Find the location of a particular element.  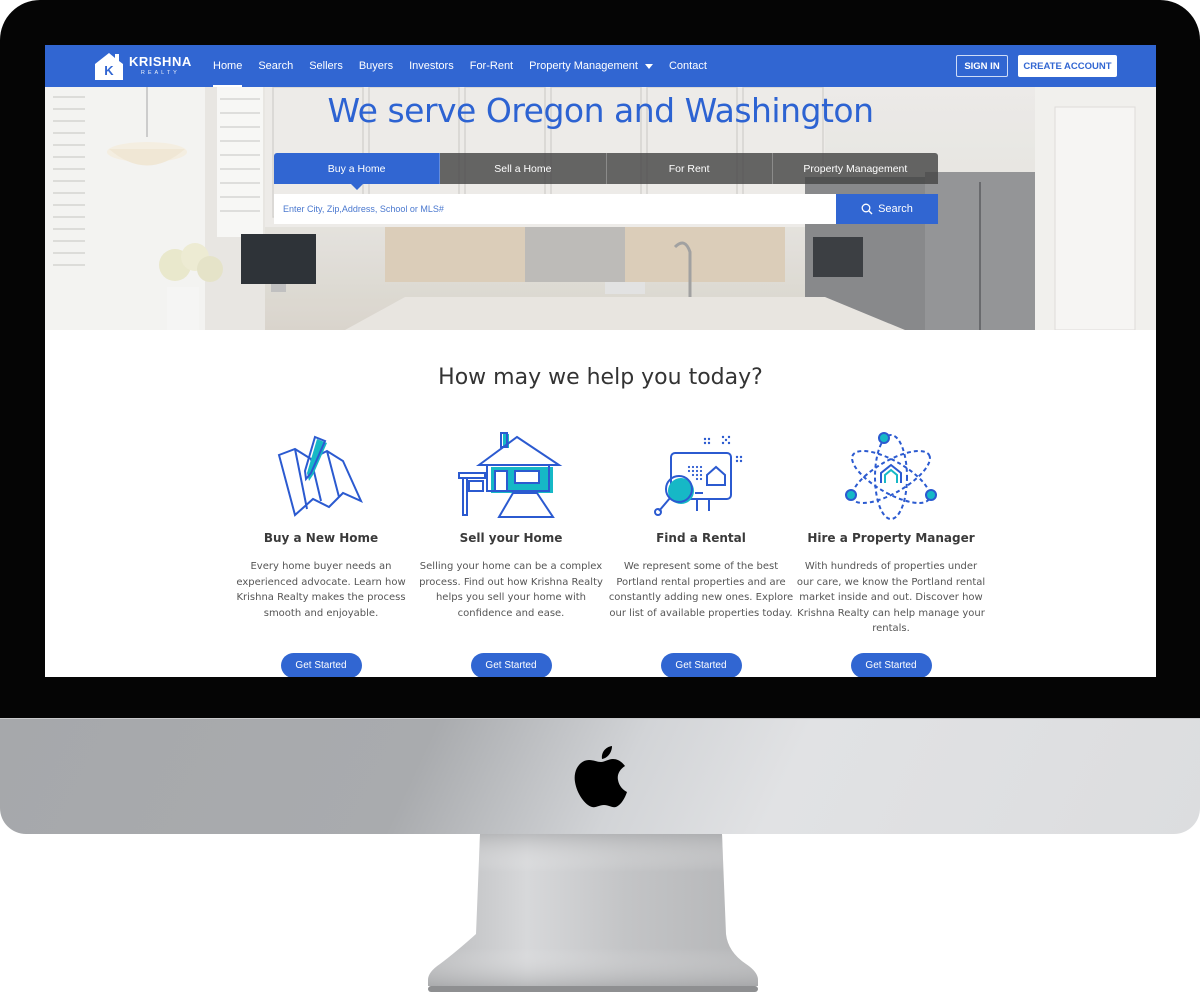

nav-link-contact: Contact is located at coordinates (688, 66).